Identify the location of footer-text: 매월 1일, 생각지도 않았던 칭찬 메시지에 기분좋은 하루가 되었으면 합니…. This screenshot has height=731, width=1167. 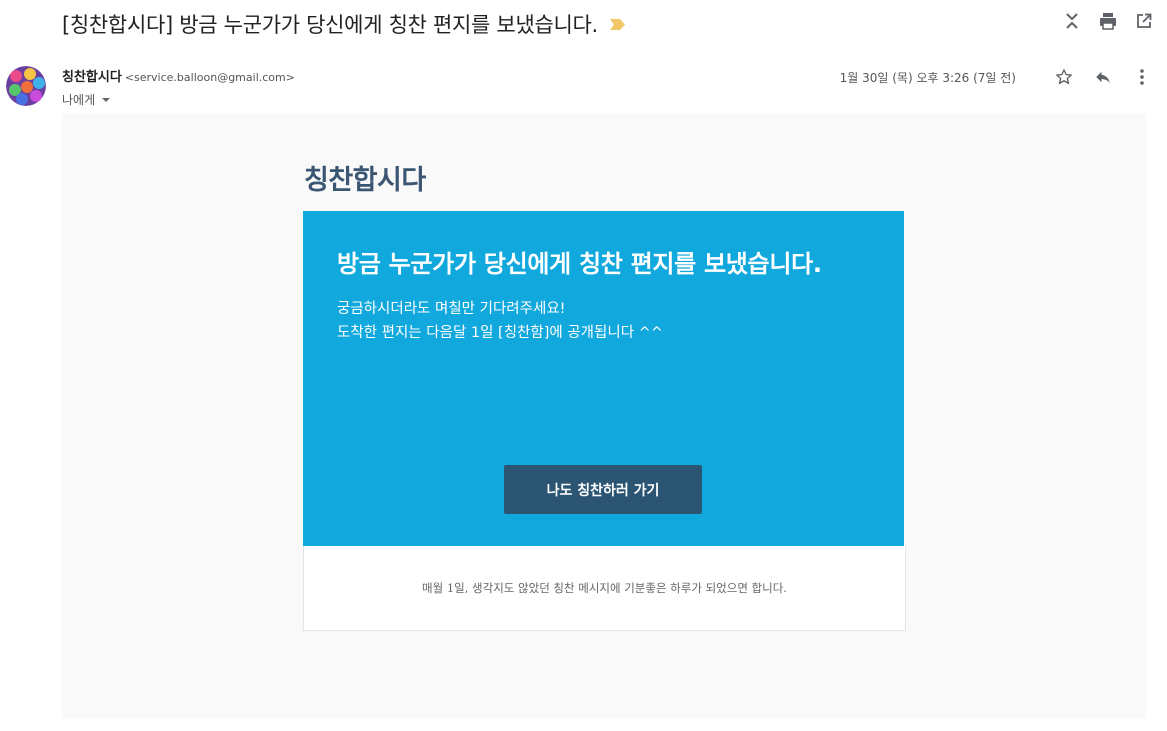
(604, 588).